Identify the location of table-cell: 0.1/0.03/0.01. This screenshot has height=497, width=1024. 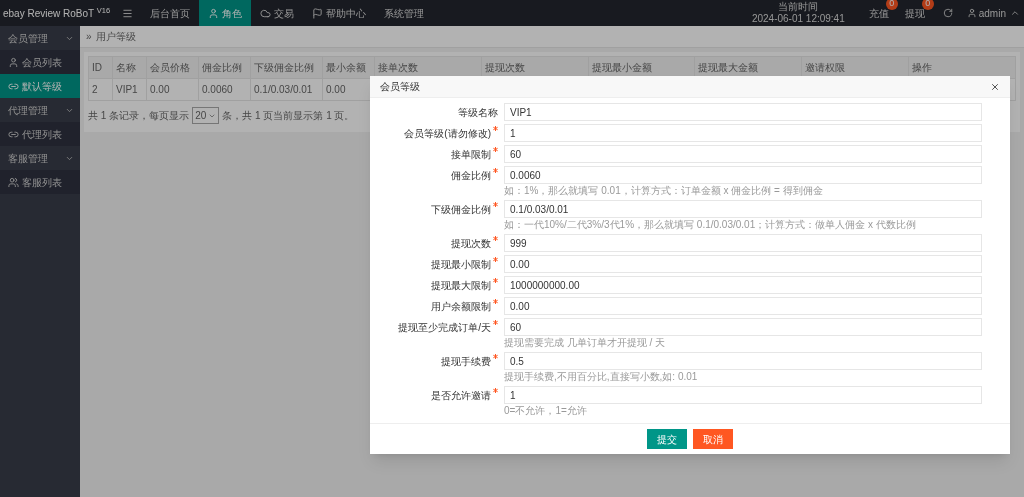
(283, 89).